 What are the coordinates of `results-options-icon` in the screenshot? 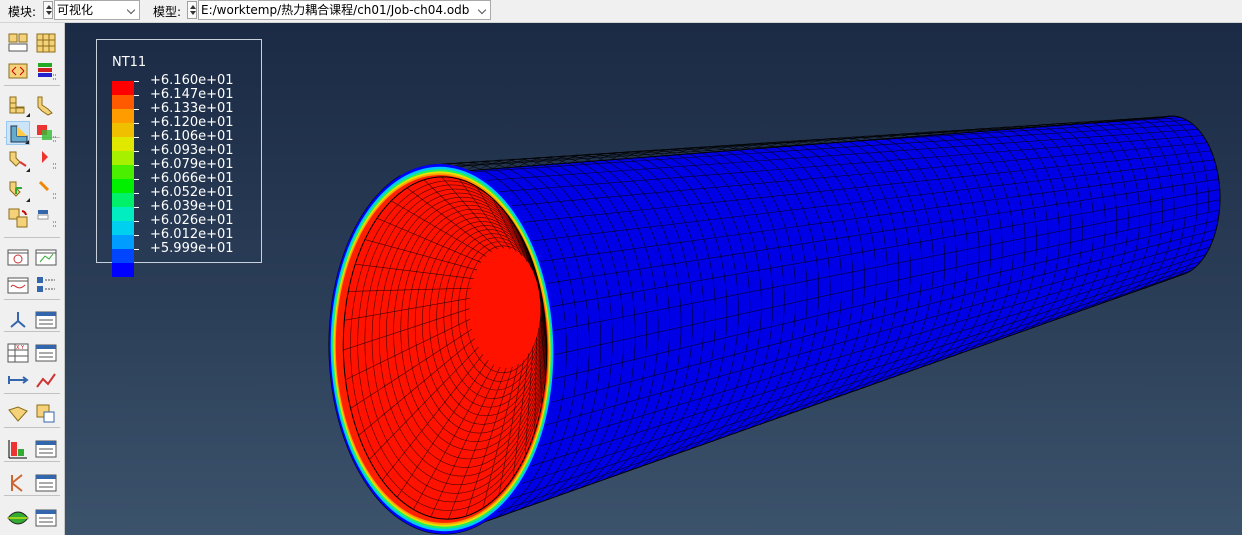 It's located at (46, 218).